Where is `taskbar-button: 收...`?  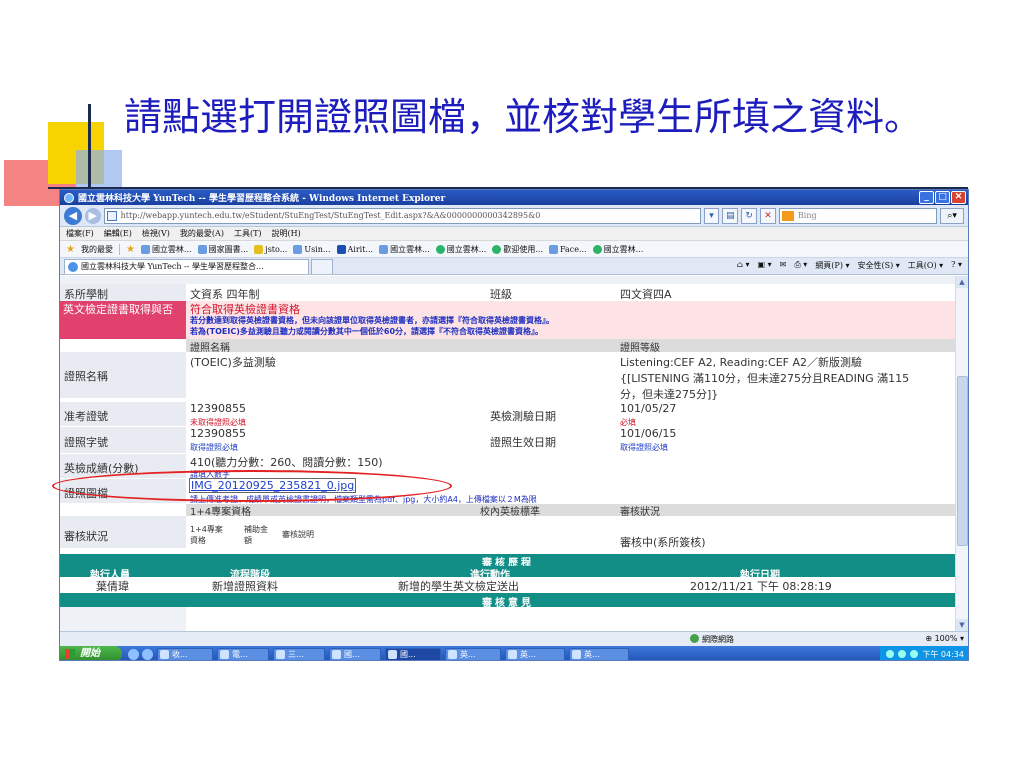
taskbar-button: 收... is located at coordinates (185, 653).